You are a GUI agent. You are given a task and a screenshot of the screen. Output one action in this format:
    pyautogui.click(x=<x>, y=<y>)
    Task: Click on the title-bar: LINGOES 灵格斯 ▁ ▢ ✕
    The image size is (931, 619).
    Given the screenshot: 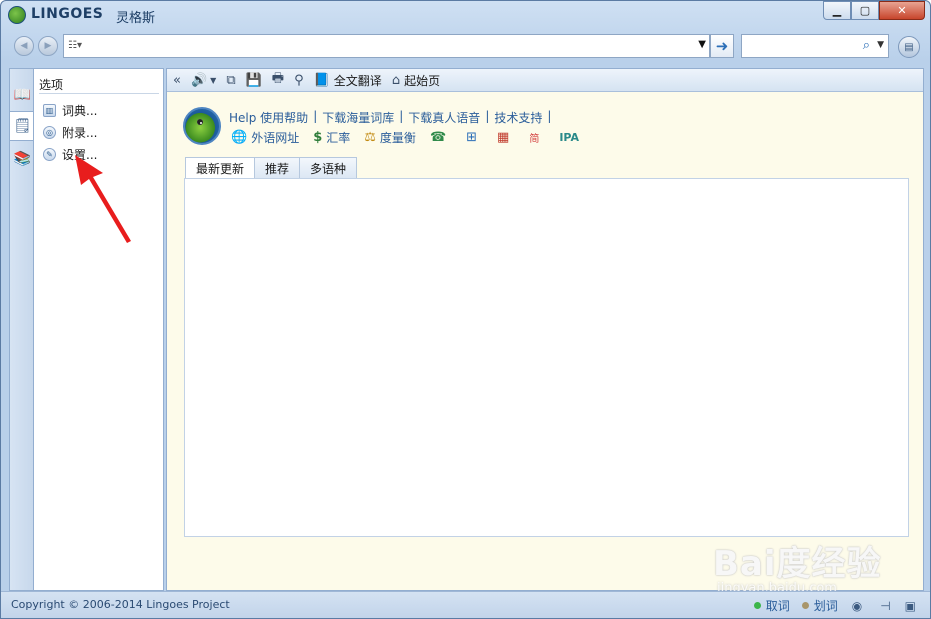 What is the action you would take?
    pyautogui.click(x=465, y=15)
    